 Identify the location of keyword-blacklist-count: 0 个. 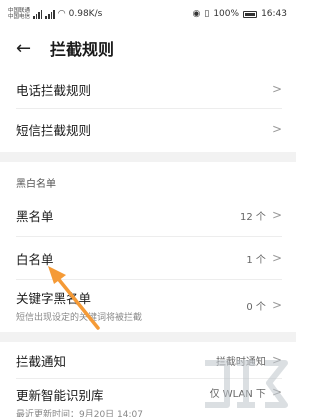
(256, 307).